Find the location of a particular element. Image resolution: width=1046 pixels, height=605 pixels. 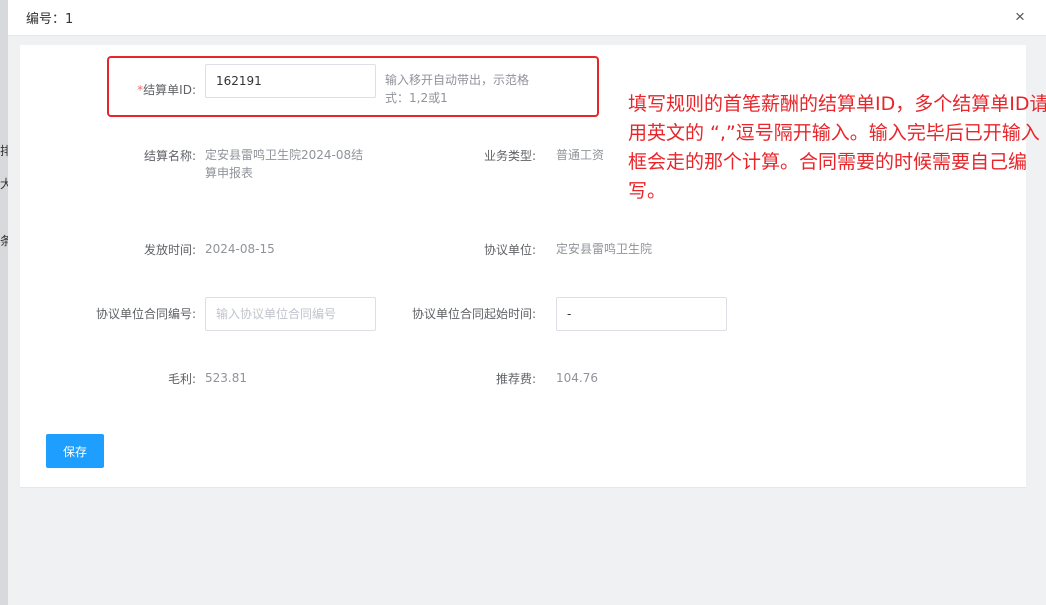

settlement-id-label: *结算单ID: is located at coordinates (148, 89).